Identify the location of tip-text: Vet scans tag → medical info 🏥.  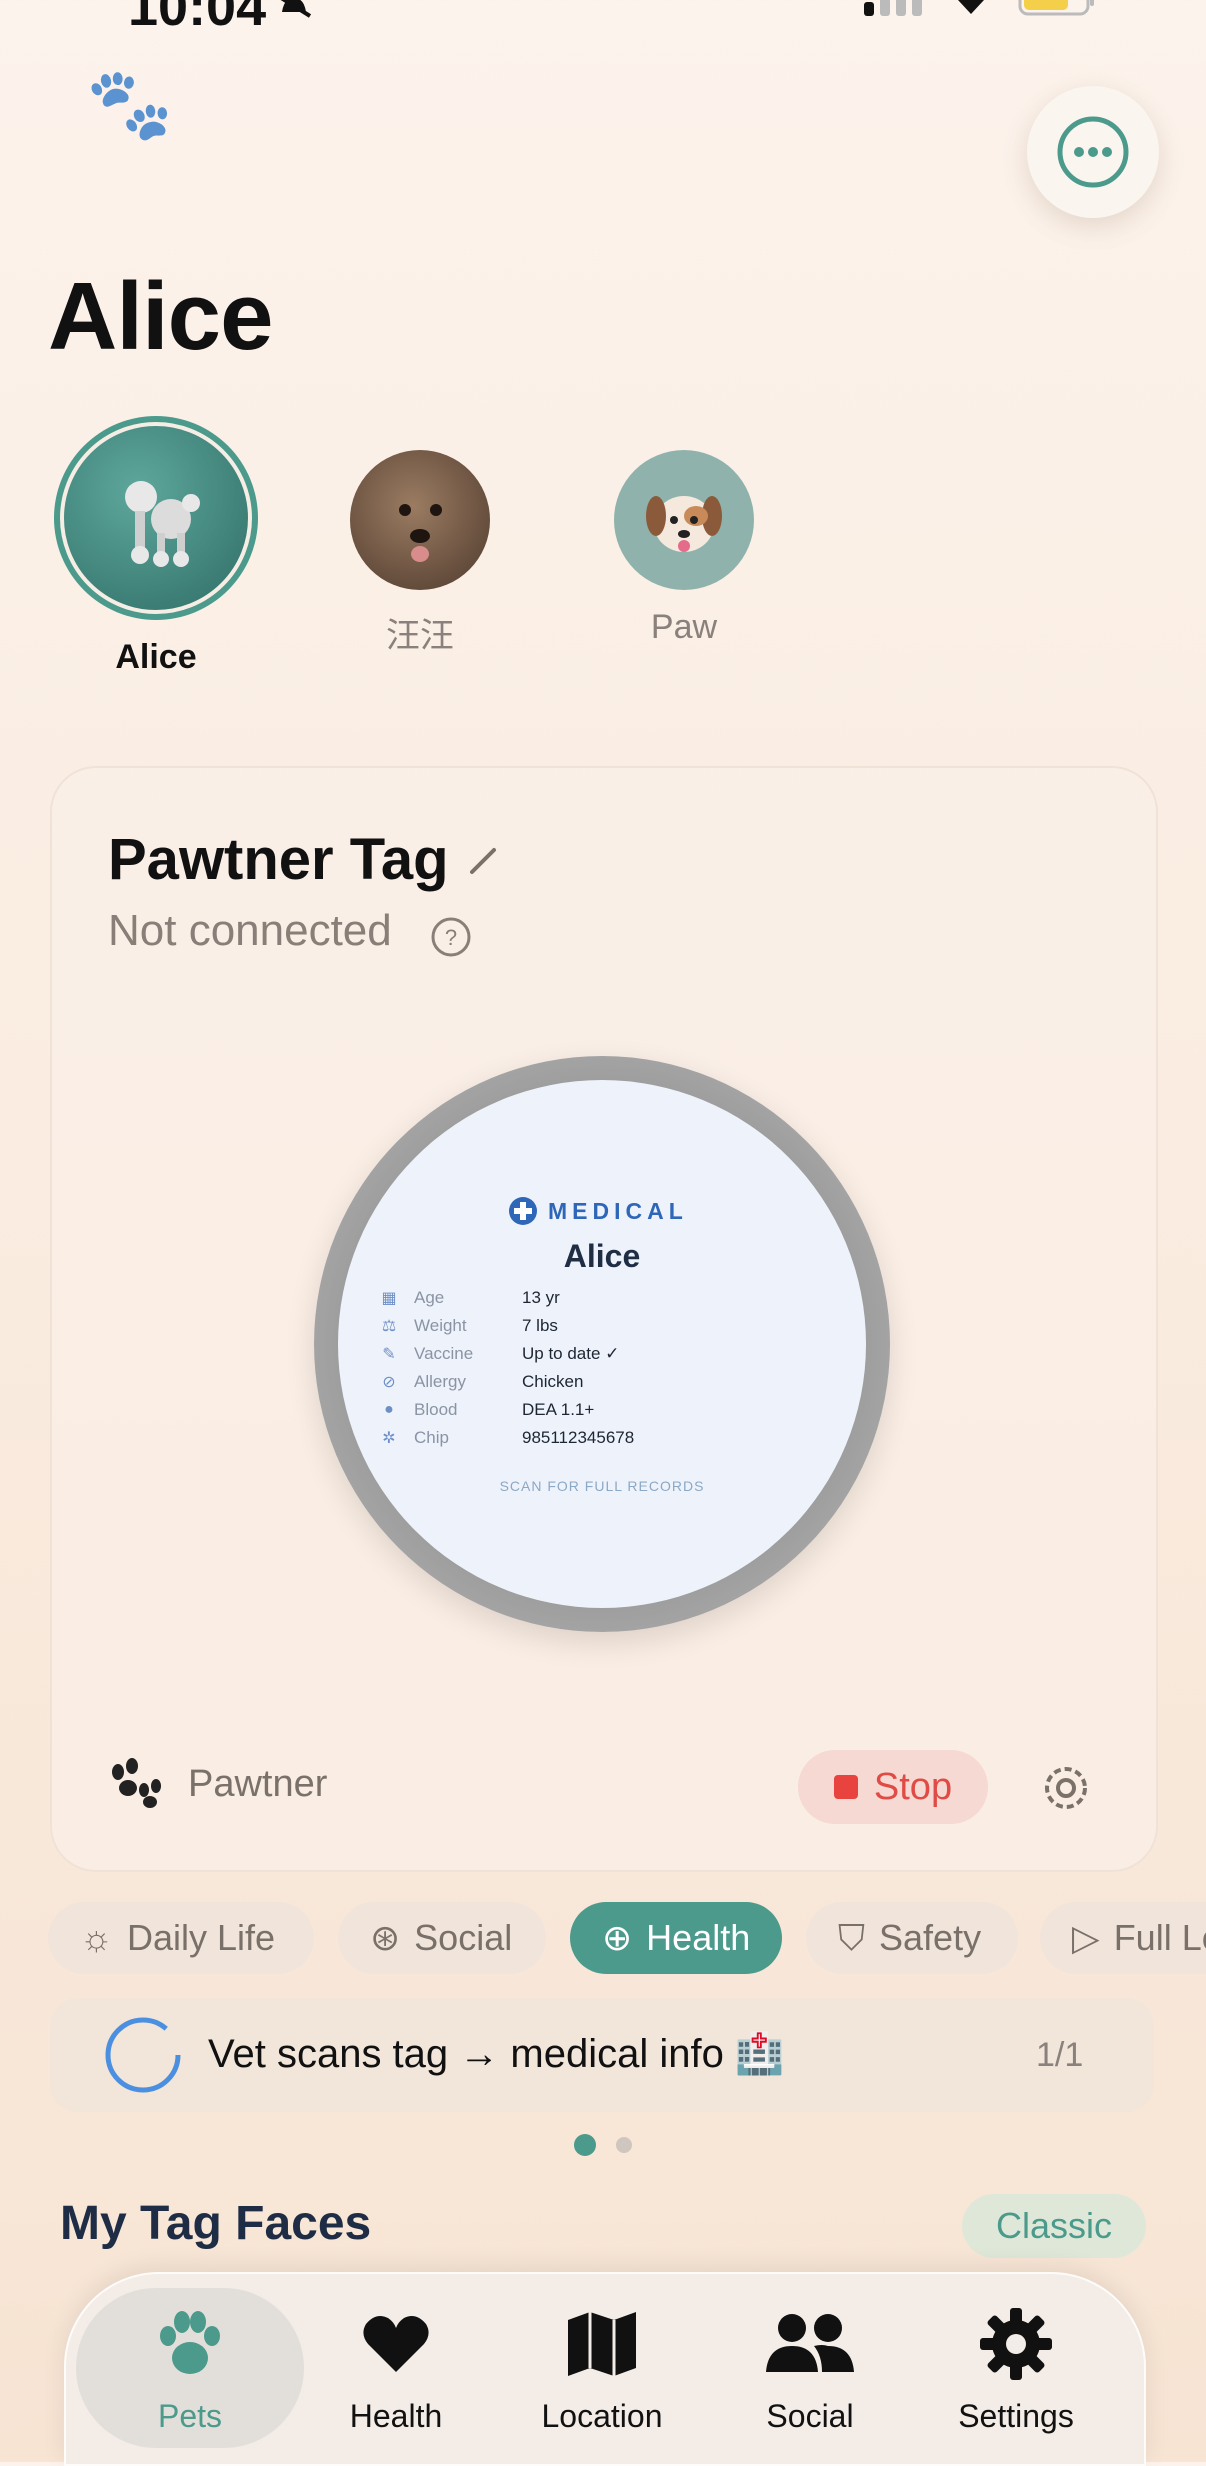
(496, 2054).